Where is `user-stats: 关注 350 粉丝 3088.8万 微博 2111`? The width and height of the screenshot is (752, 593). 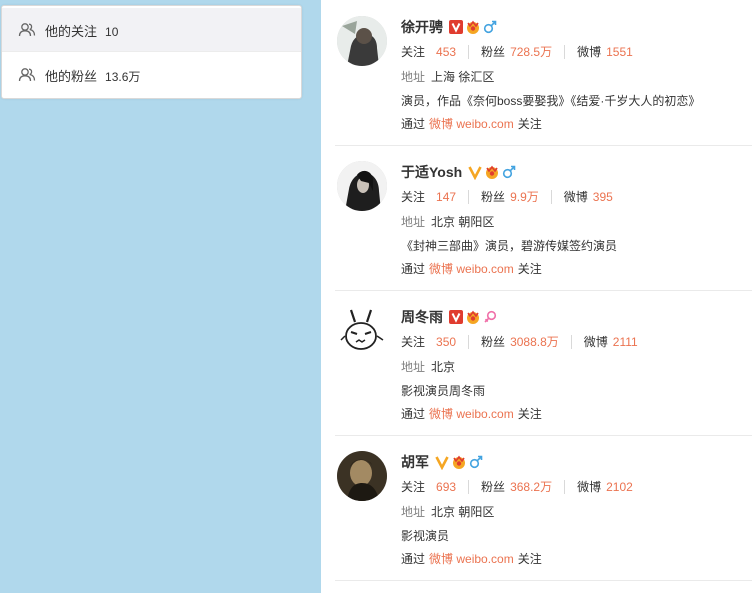 user-stats: 关注 350 粉丝 3088.8万 微博 2111 is located at coordinates (519, 341).